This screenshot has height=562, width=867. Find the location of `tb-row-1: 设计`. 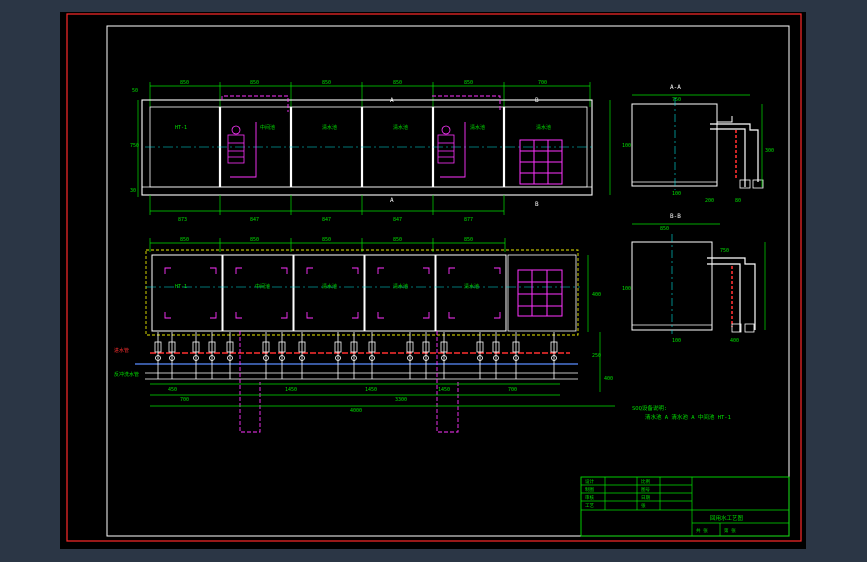

tb-row-1: 设计 is located at coordinates (589, 481).